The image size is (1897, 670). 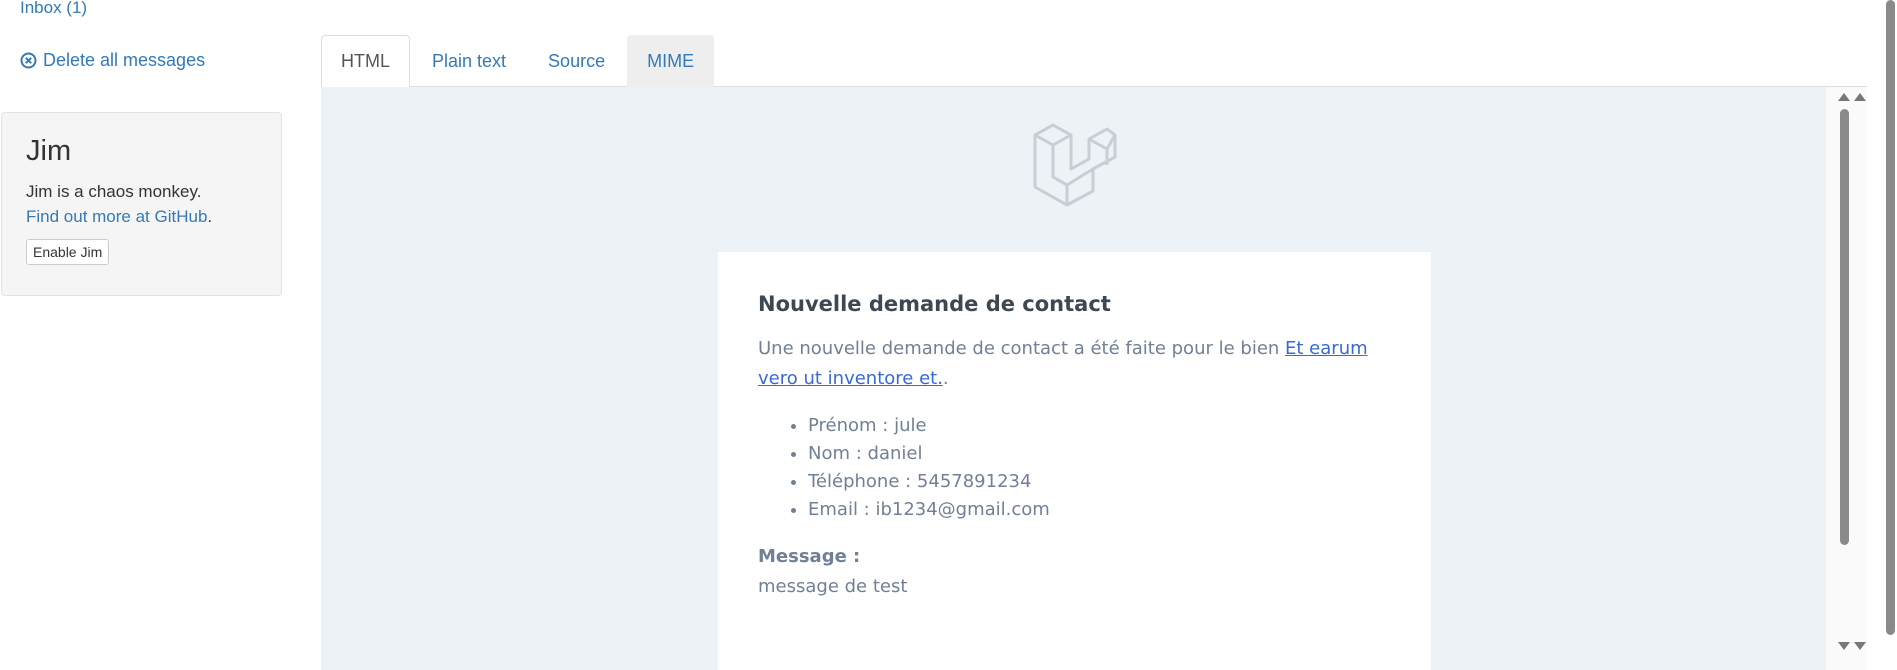 I want to click on delete-all-label: Delete all messages, so click(x=124, y=60).